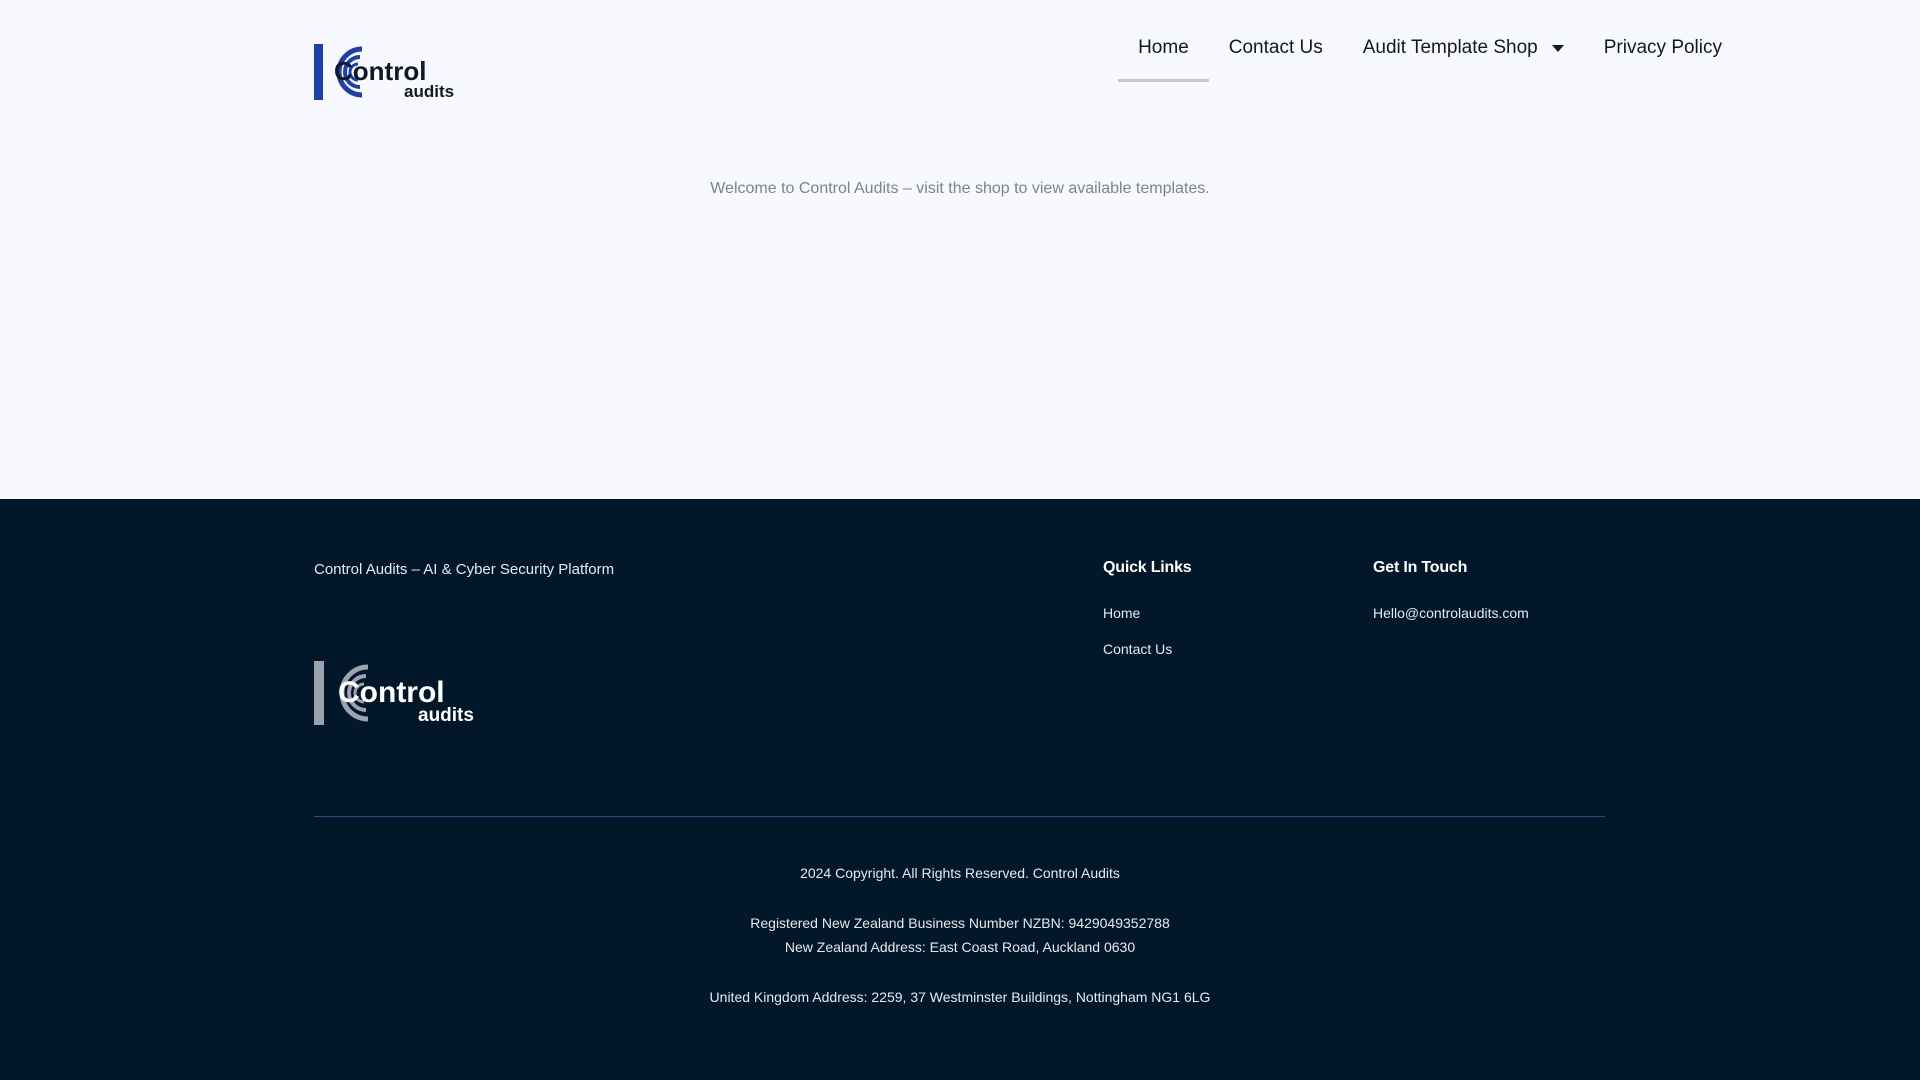  Describe the element at coordinates (1557, 48) in the screenshot. I see `caret-down-icon` at that location.